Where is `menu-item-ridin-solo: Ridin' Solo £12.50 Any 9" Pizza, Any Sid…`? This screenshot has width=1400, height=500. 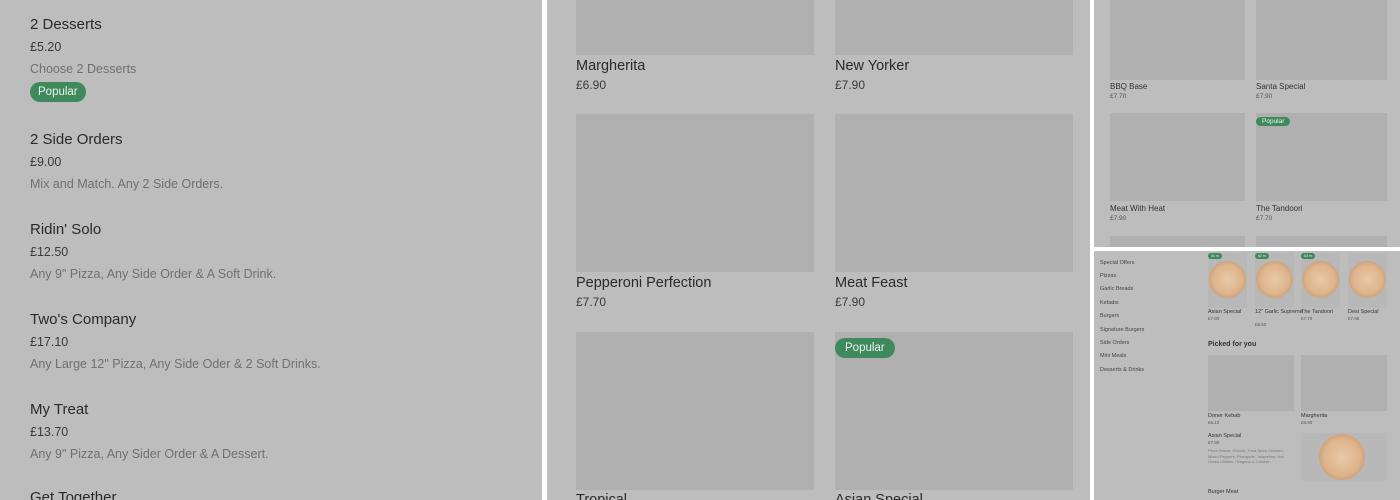 menu-item-ridin-solo: Ridin' Solo £12.50 Any 9" Pizza, Any Sid… is located at coordinates (270, 251).